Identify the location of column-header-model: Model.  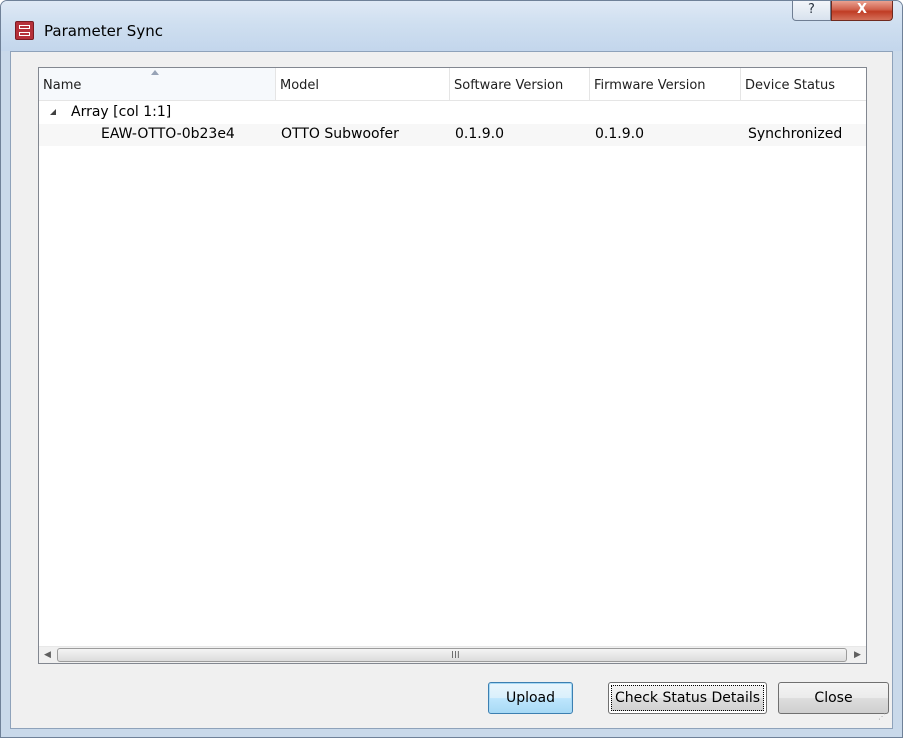
(363, 84).